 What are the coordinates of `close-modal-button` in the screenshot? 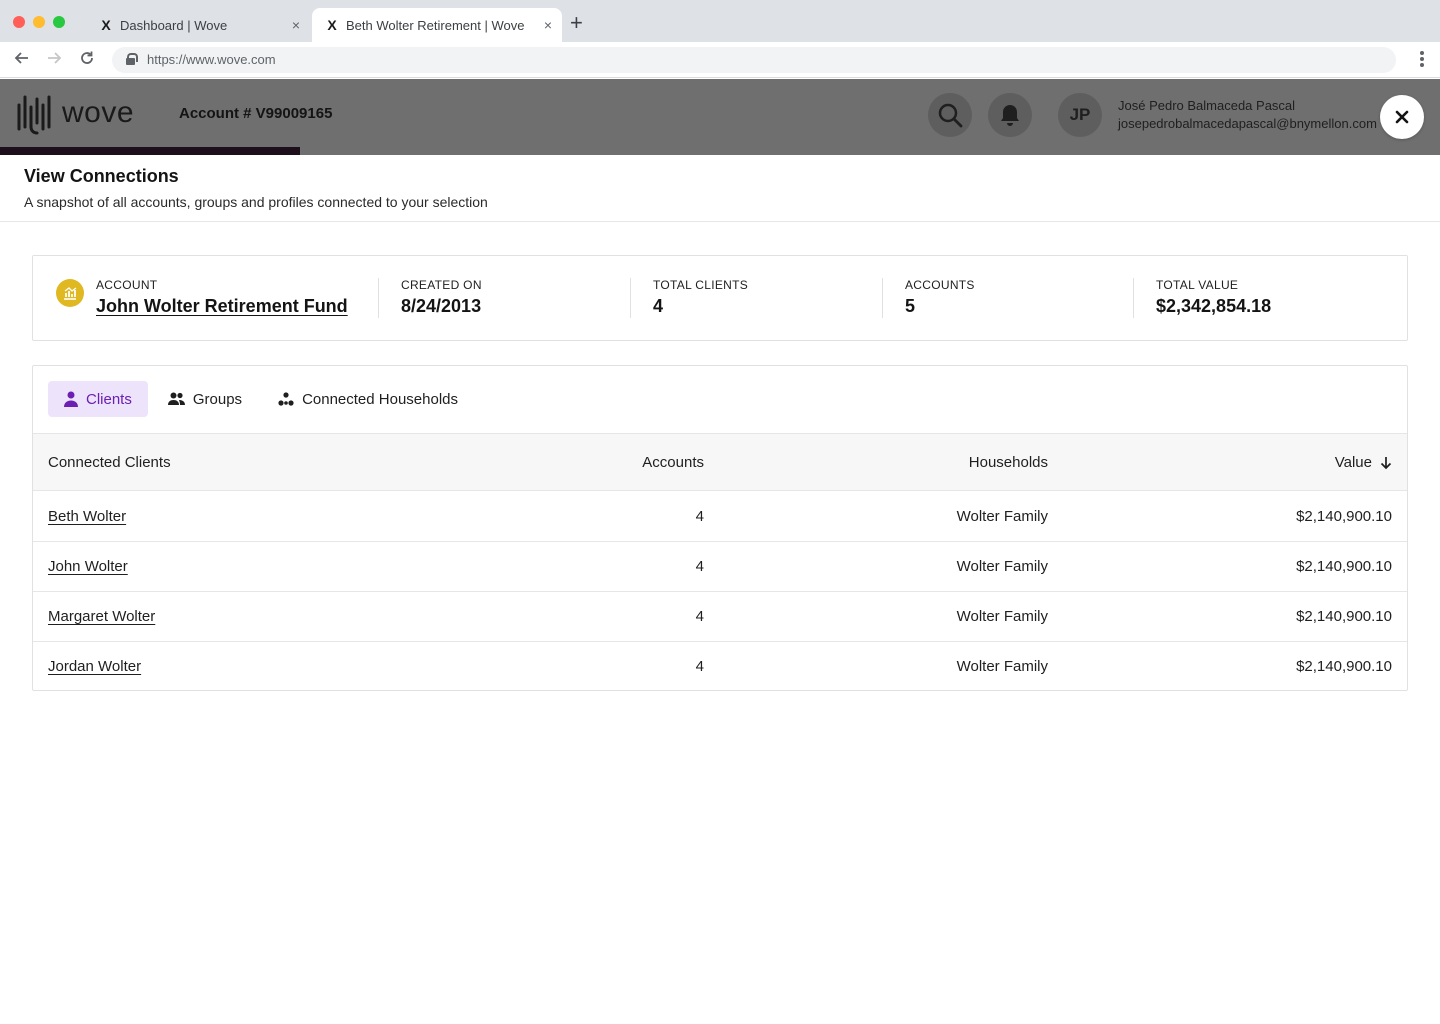 It's located at (1402, 117).